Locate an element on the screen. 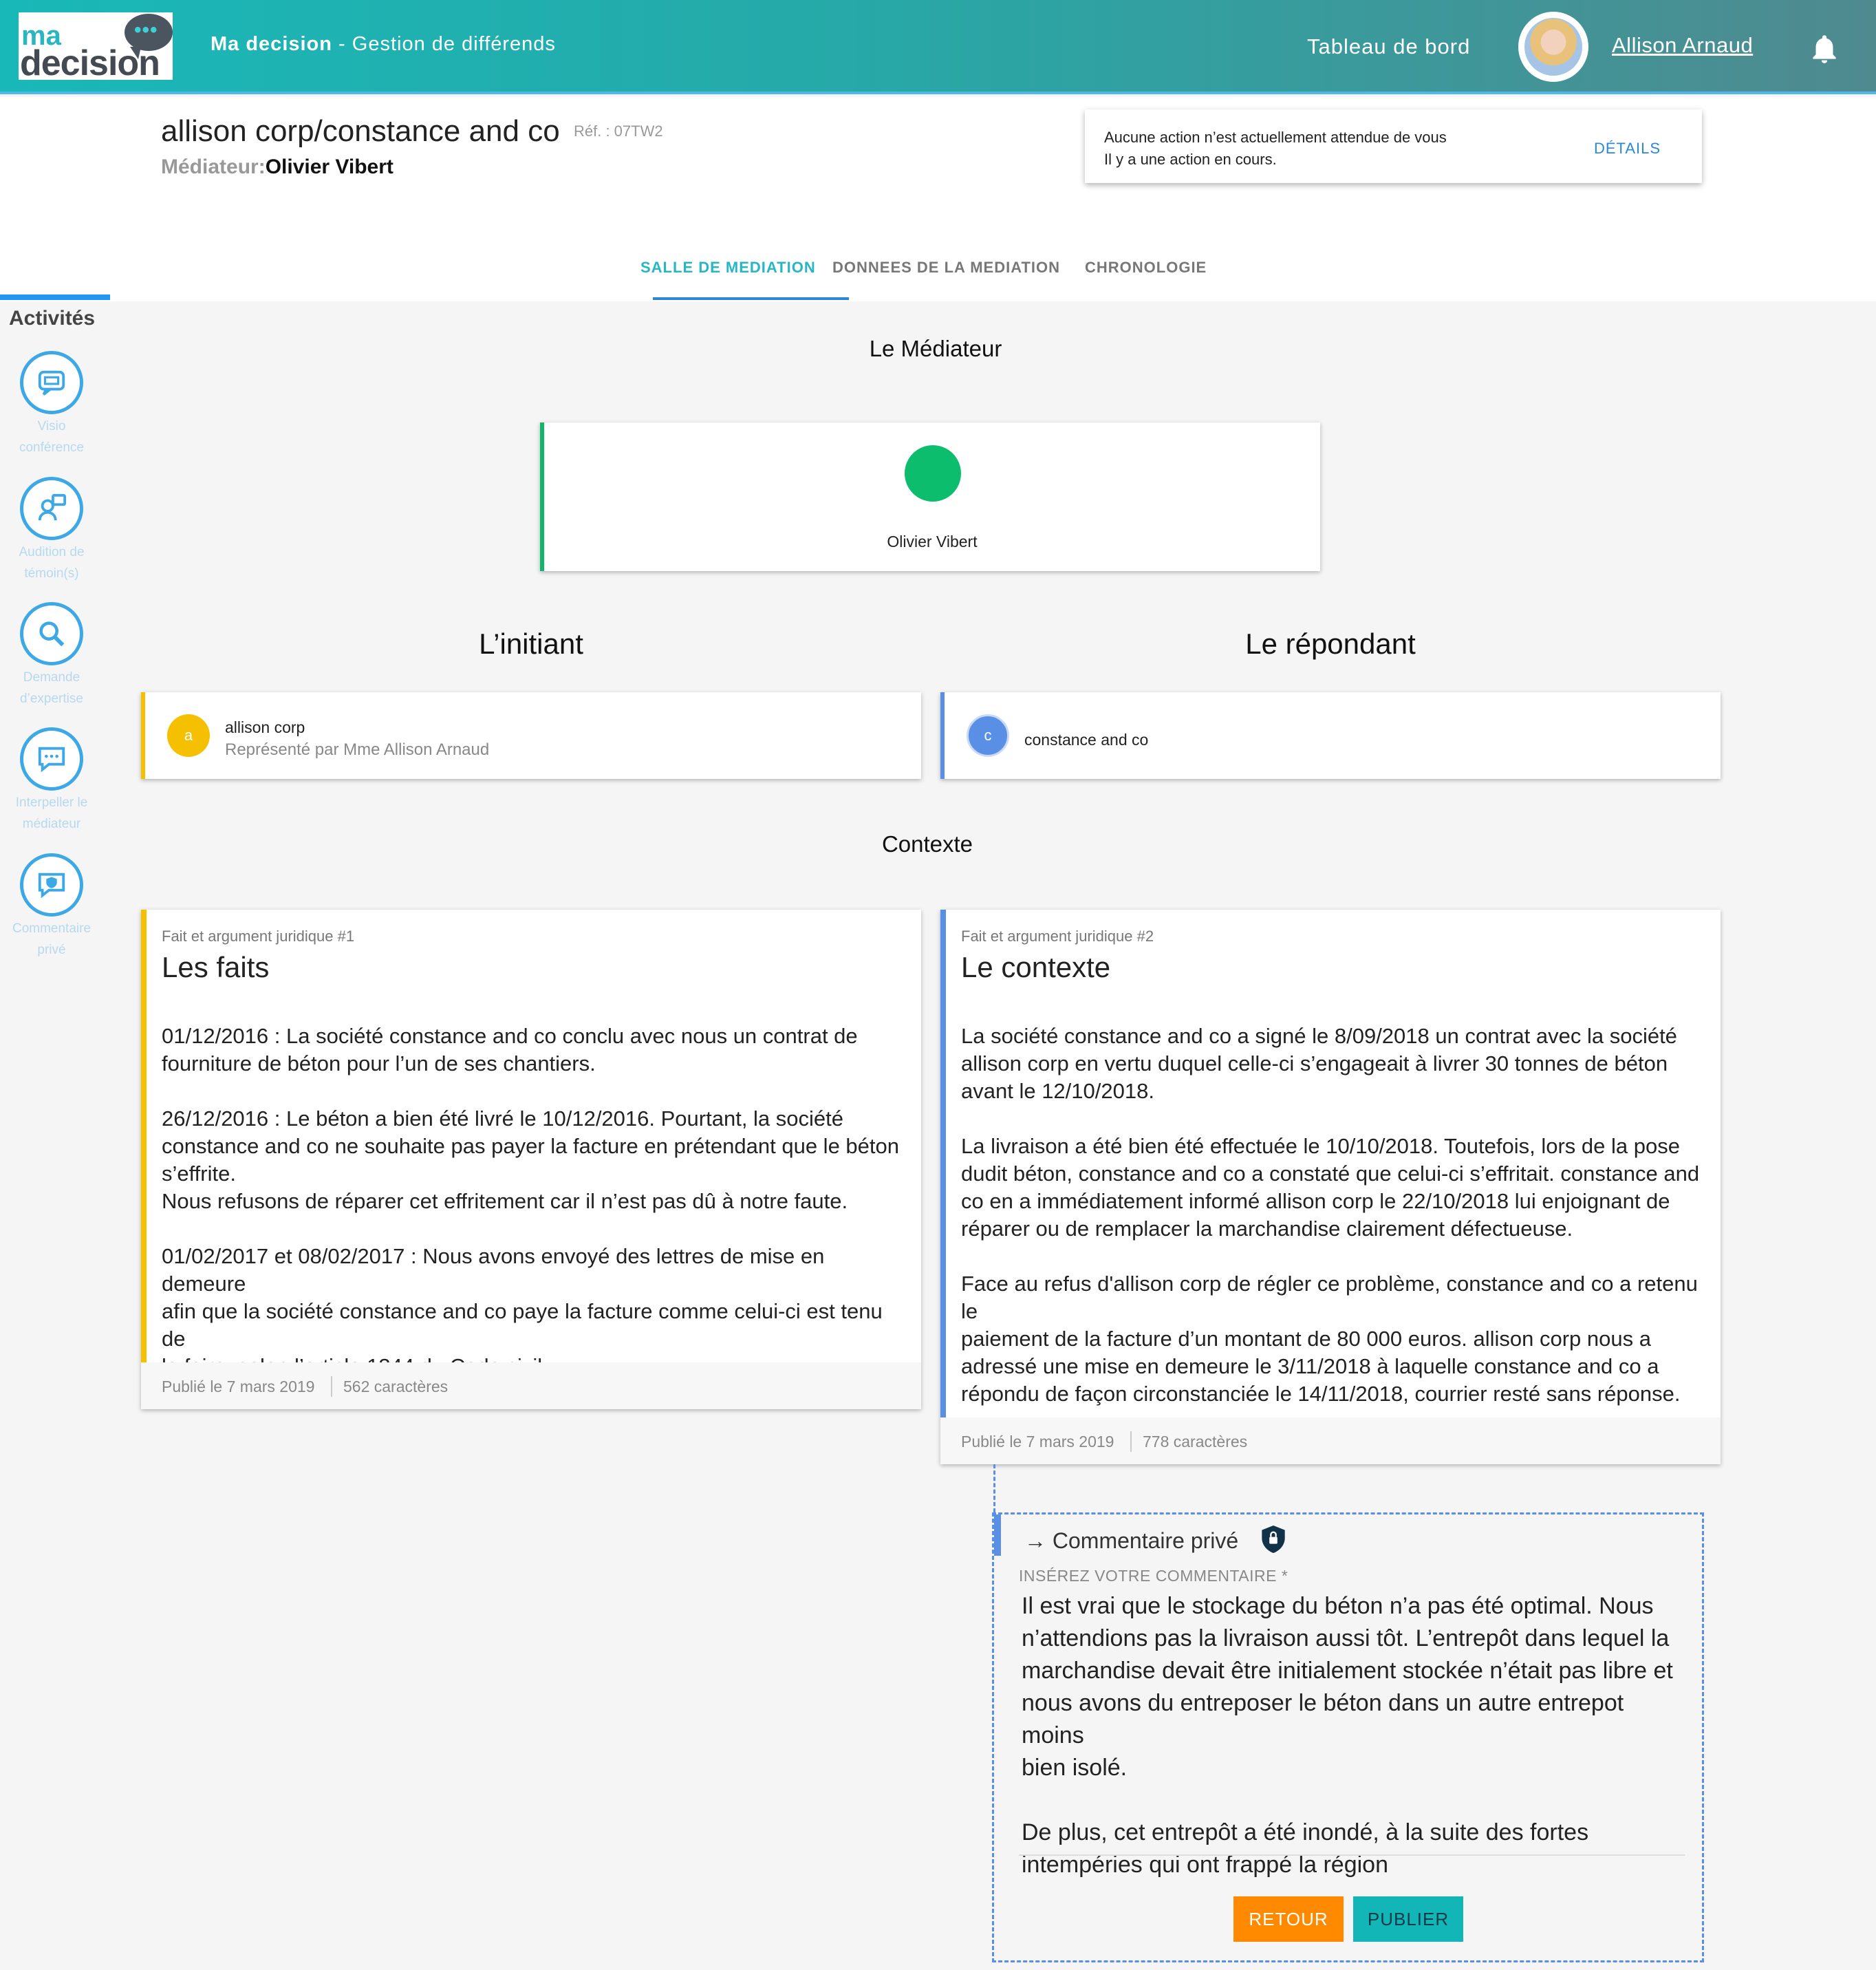 The height and width of the screenshot is (1970, 1876). avatar-photo is located at coordinates (1553, 47).